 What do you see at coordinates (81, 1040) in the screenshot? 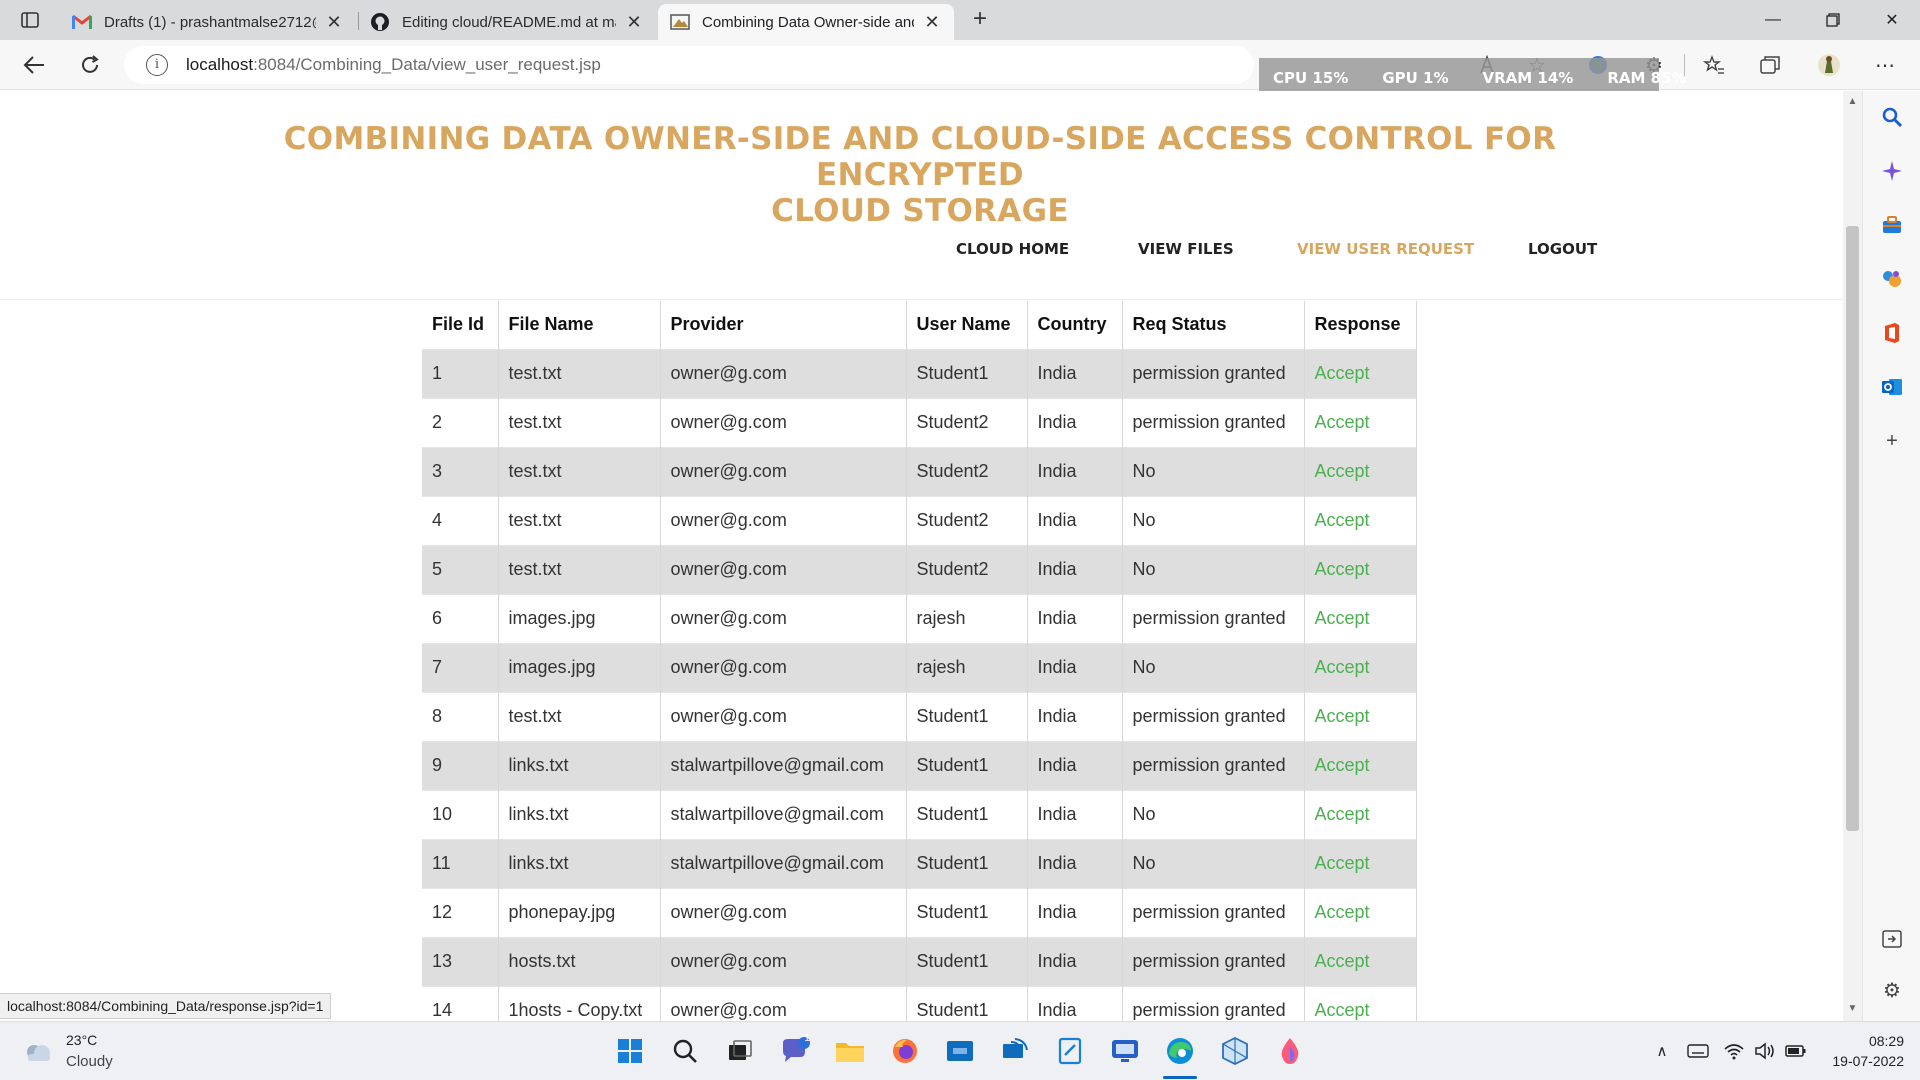
I see `weather-temperature: 23°C` at bounding box center [81, 1040].